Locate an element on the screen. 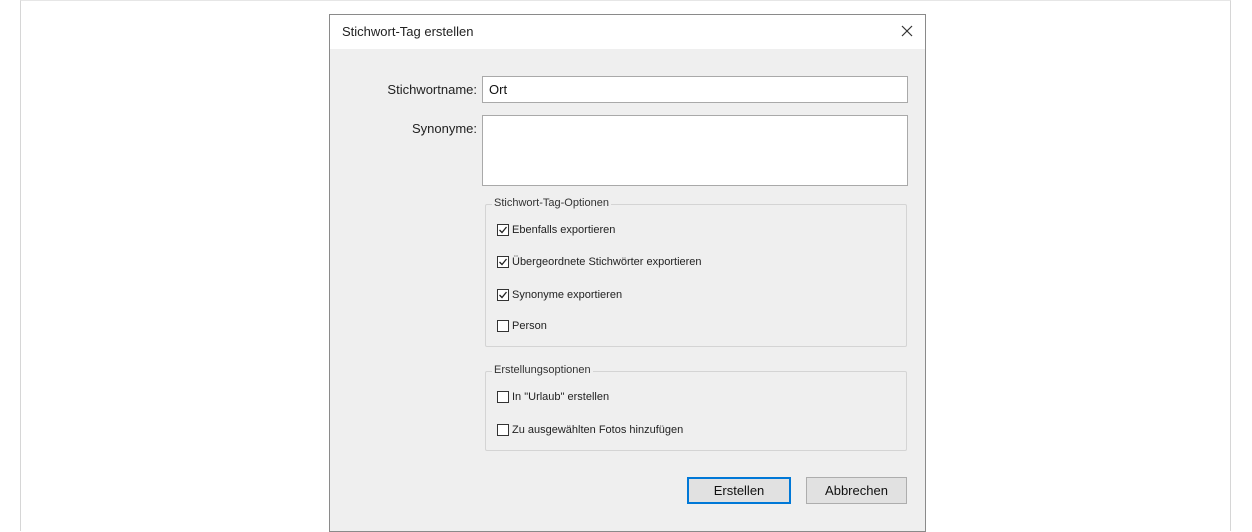 The image size is (1252, 532). synonyms-label: Synonyme: is located at coordinates (444, 128).